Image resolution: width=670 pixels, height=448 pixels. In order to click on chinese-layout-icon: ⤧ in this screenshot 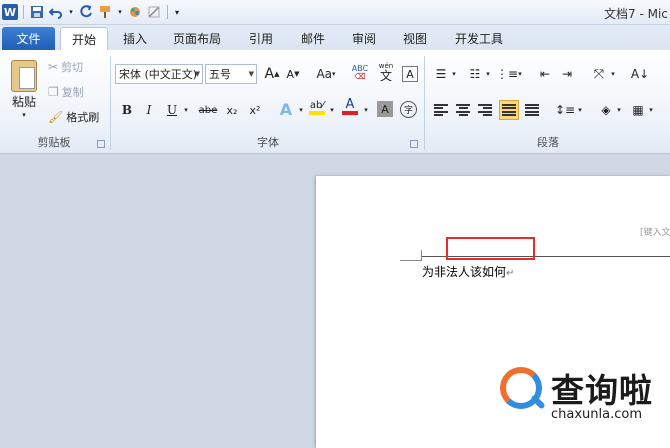, I will do `click(599, 74)`.